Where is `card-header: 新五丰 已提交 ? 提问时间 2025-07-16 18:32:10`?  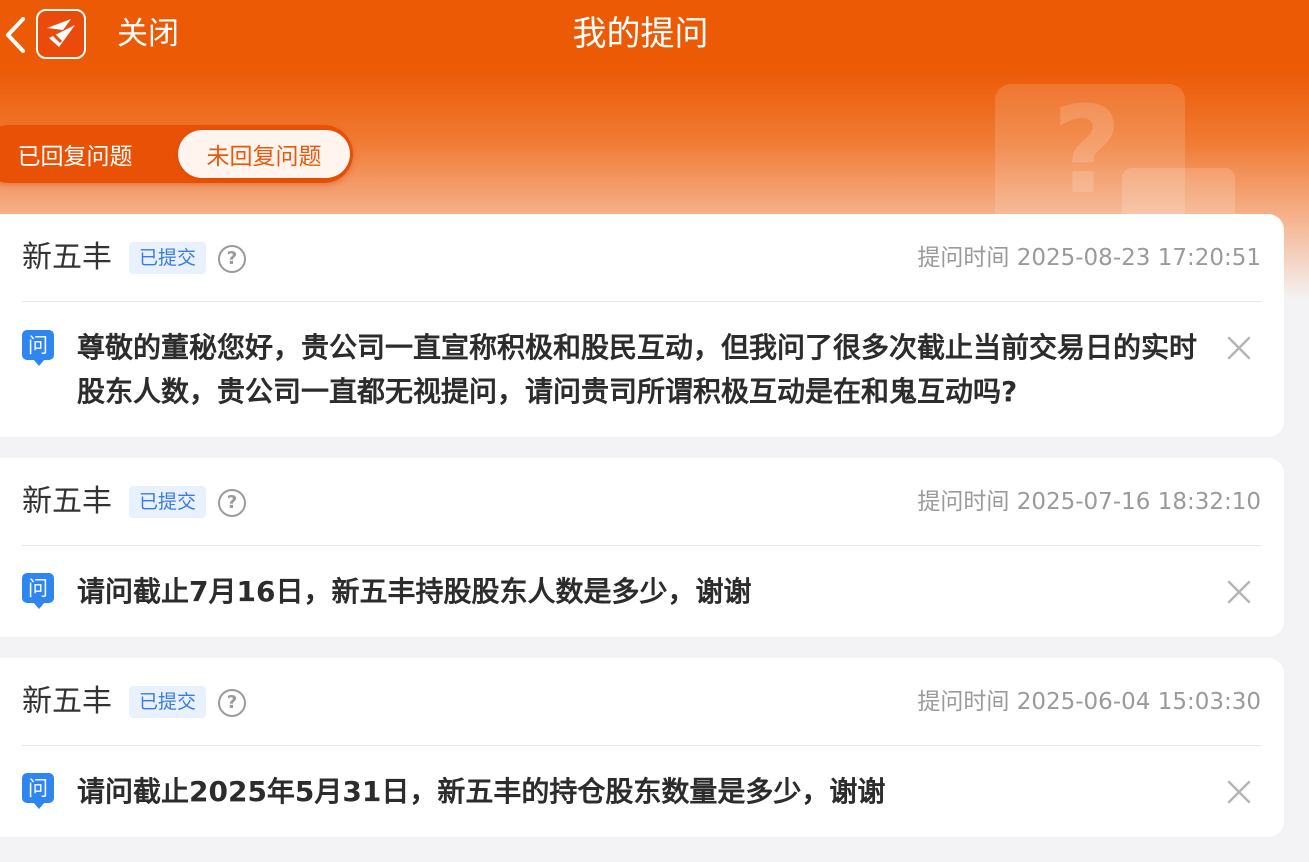 card-header: 新五丰 已提交 ? 提问时间 2025-07-16 18:32:10 is located at coordinates (641, 502).